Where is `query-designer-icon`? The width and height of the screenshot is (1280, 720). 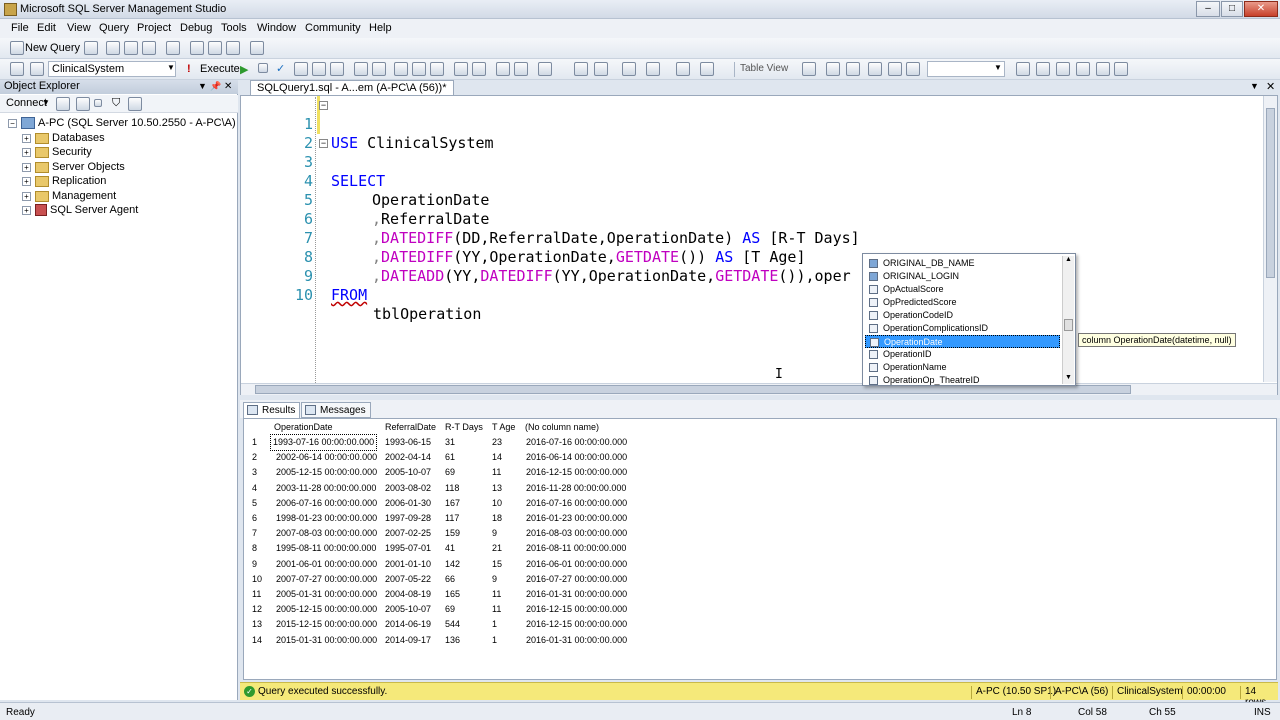
query-designer-icon is located at coordinates (319, 69).